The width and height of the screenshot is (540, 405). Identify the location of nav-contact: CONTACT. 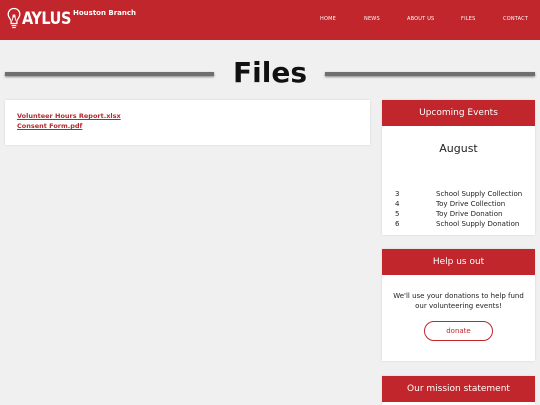
(515, 19).